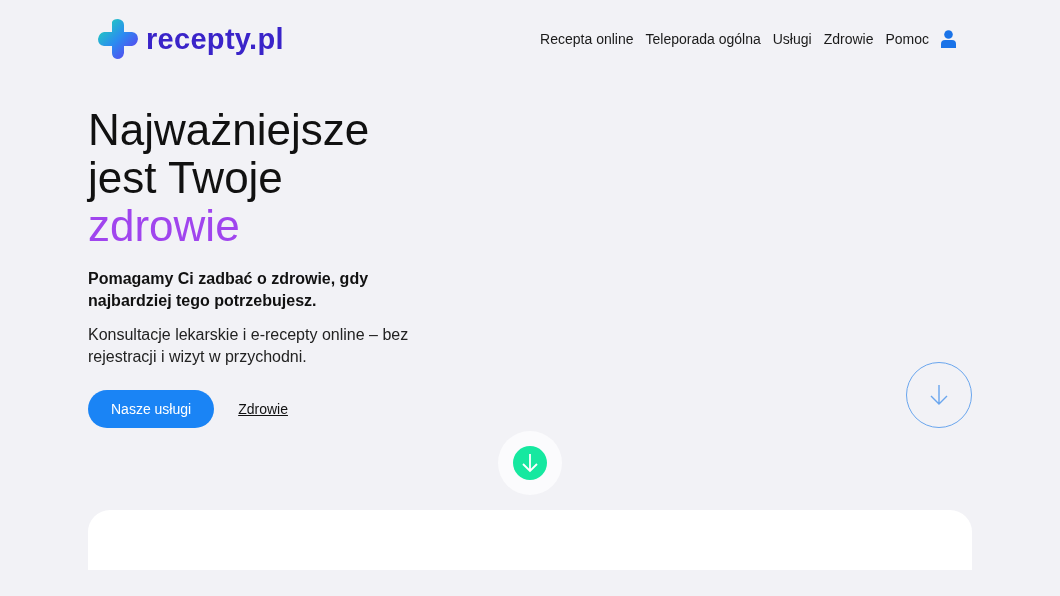  I want to click on services-button: Nasze usługi, so click(151, 409).